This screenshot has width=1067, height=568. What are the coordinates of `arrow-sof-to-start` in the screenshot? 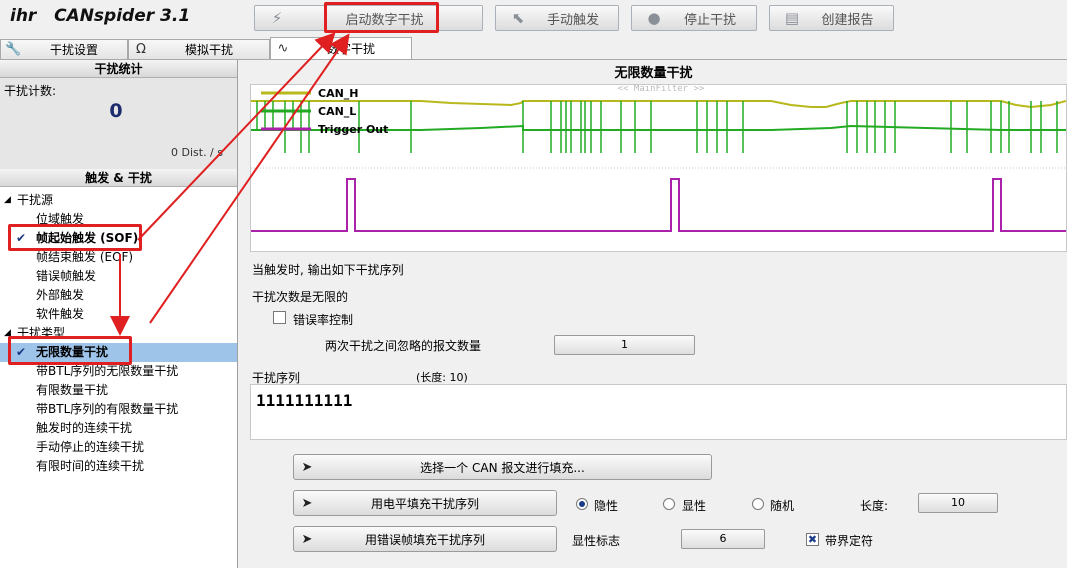 It's located at (236, 136).